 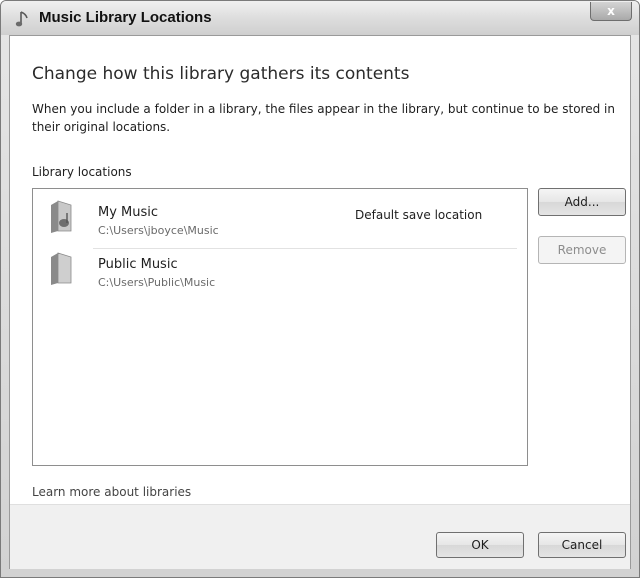 What do you see at coordinates (128, 212) in the screenshot?
I see `location-name: My Music` at bounding box center [128, 212].